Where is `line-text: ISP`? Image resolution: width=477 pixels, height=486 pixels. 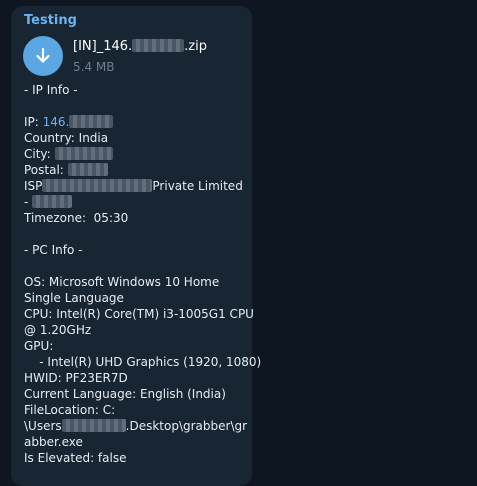 line-text: ISP is located at coordinates (33, 186).